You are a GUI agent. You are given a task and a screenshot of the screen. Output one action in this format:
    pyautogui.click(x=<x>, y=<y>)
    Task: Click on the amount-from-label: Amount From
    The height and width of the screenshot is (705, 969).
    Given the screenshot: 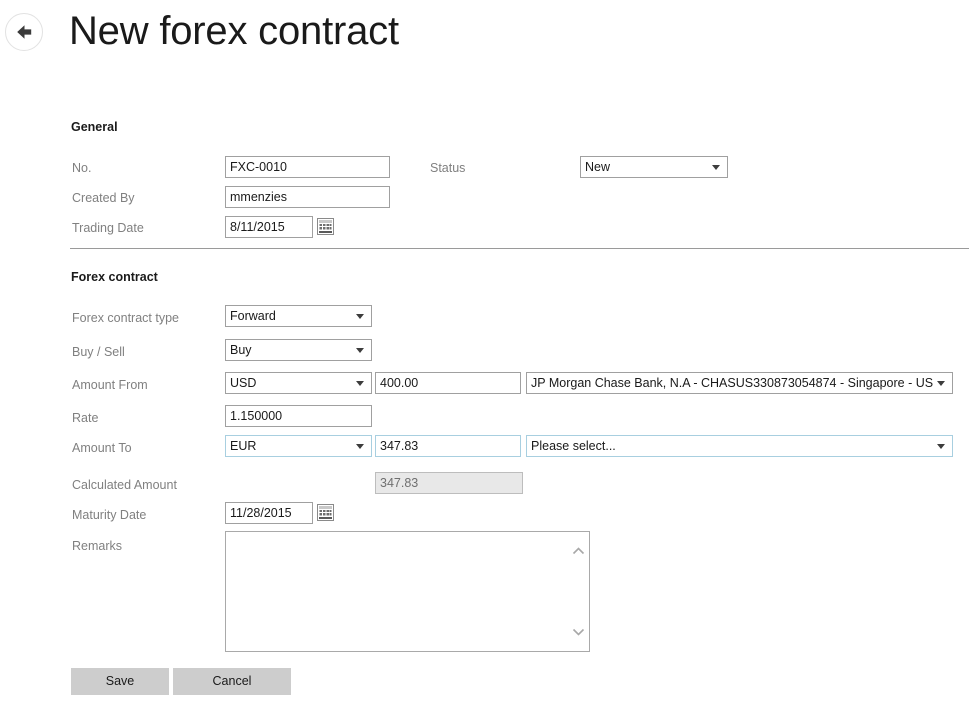 What is the action you would take?
    pyautogui.click(x=110, y=385)
    